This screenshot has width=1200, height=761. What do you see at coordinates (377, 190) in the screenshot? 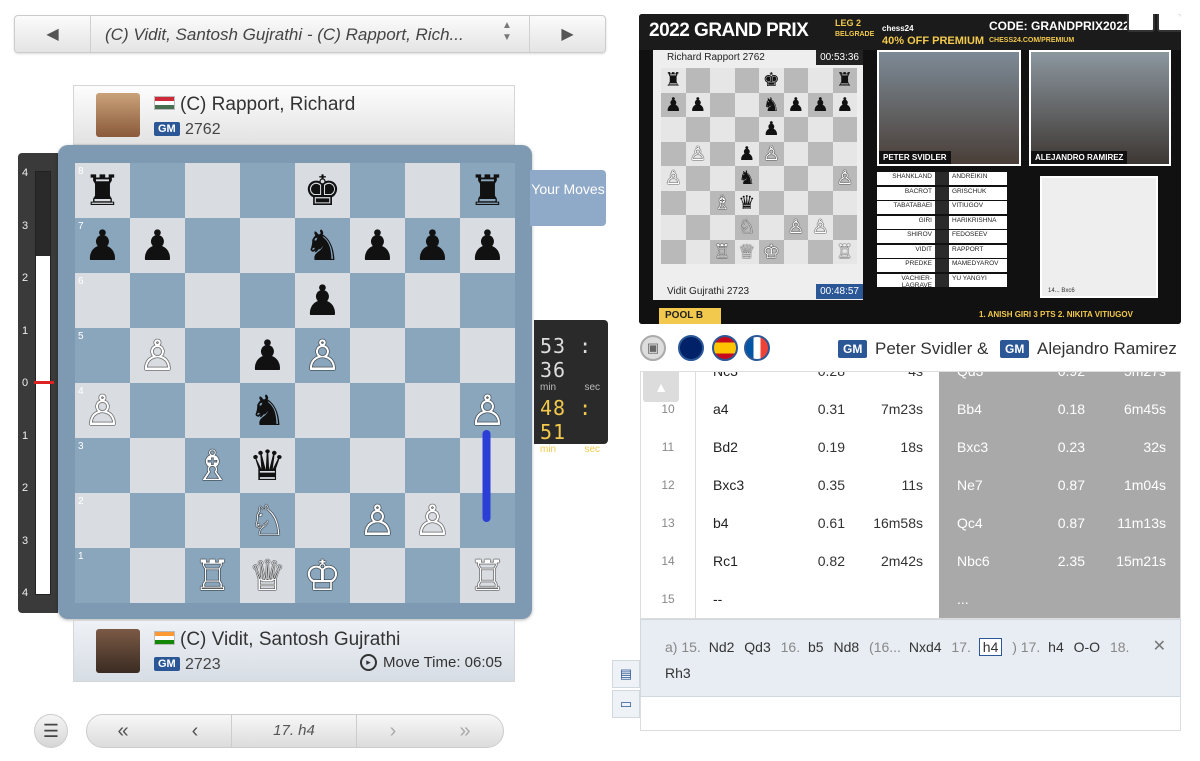
I see `square-f8` at bounding box center [377, 190].